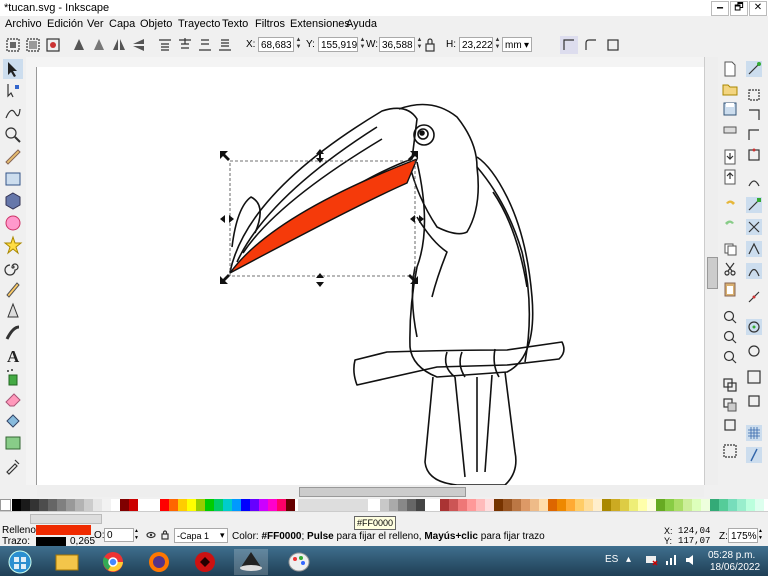 The image size is (768, 576). What do you see at coordinates (735, 567) in the screenshot?
I see `clock-date: 18/06/2022` at bounding box center [735, 567].